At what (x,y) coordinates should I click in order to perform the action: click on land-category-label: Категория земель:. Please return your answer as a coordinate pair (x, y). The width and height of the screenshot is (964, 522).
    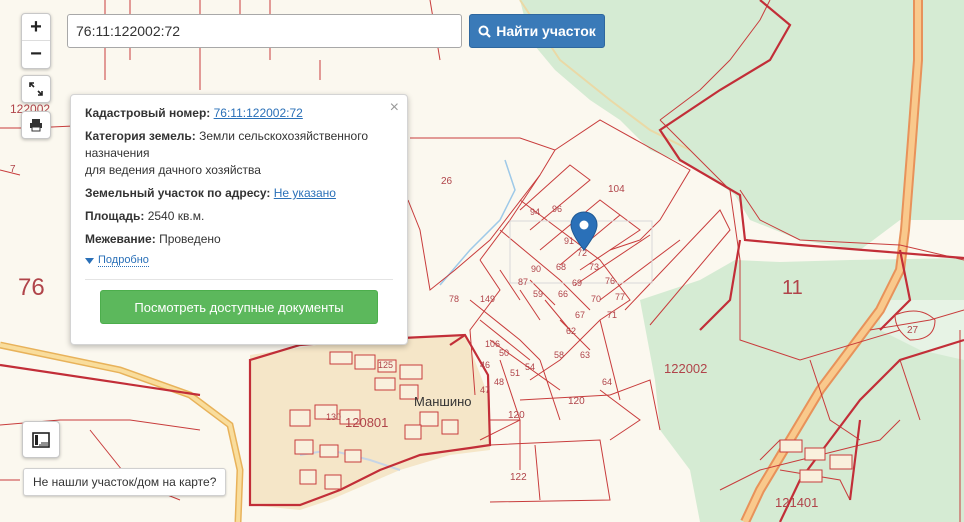
    Looking at the image, I should click on (140, 136).